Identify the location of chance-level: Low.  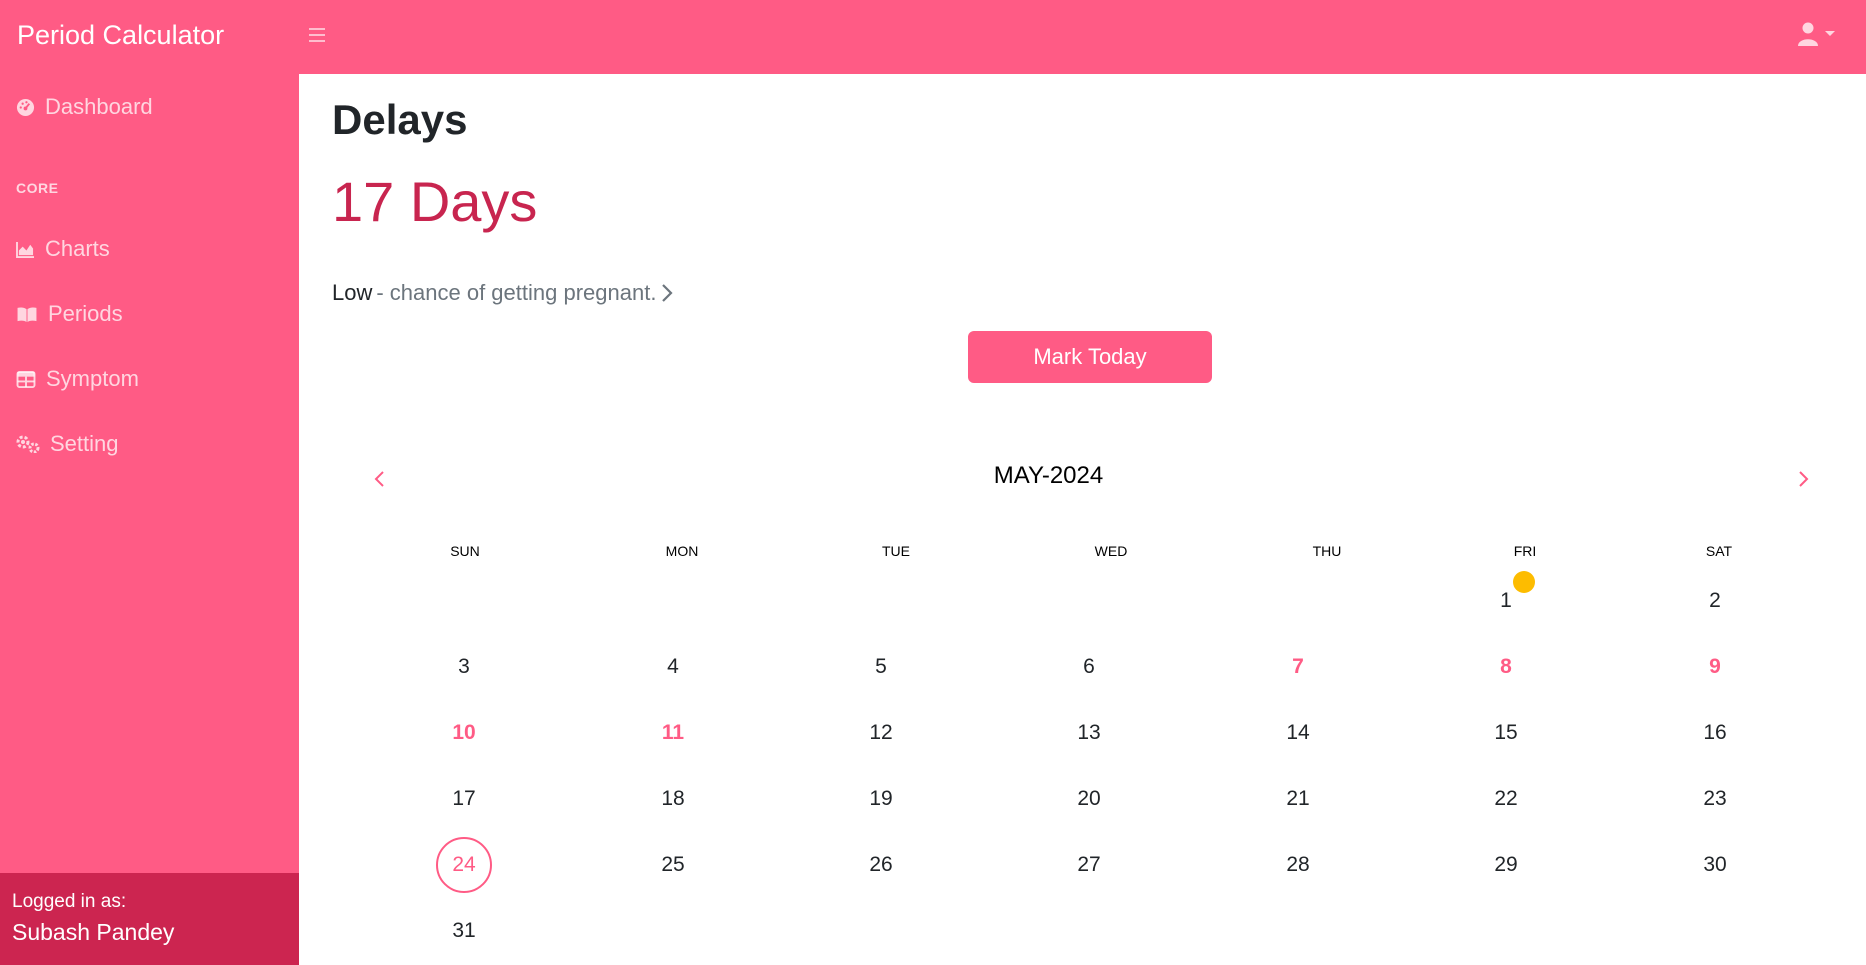
(352, 292).